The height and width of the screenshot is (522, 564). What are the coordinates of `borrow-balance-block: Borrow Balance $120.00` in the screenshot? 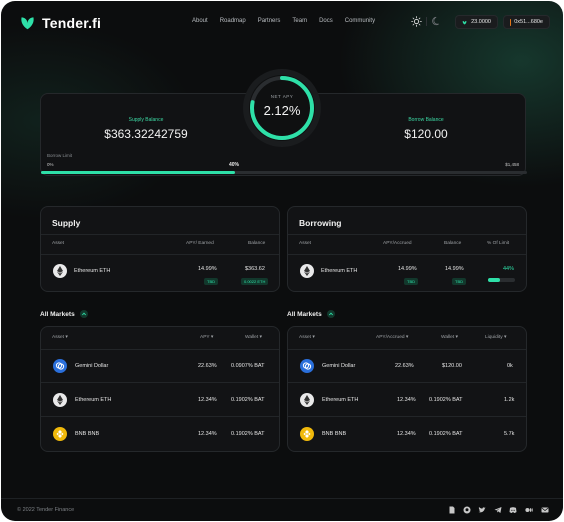 It's located at (426, 129).